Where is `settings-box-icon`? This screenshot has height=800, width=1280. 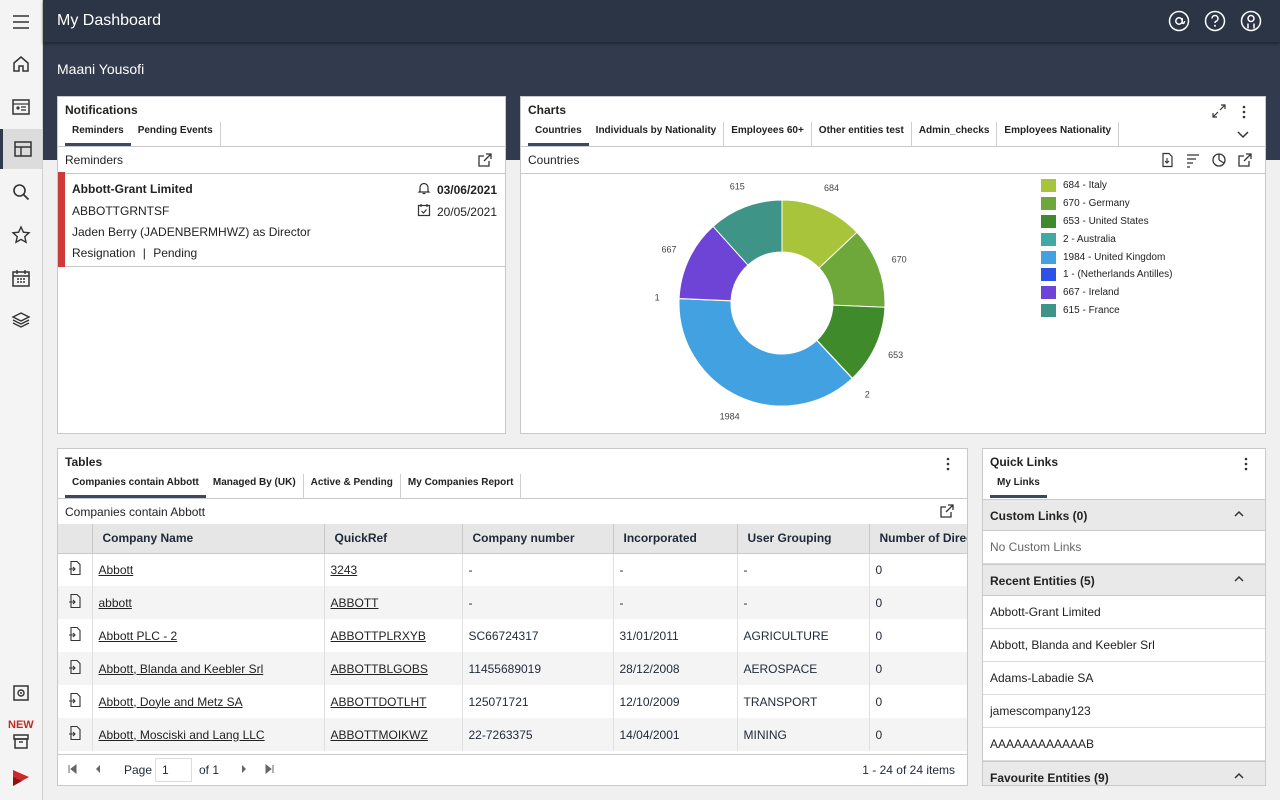 settings-box-icon is located at coordinates (21, 693).